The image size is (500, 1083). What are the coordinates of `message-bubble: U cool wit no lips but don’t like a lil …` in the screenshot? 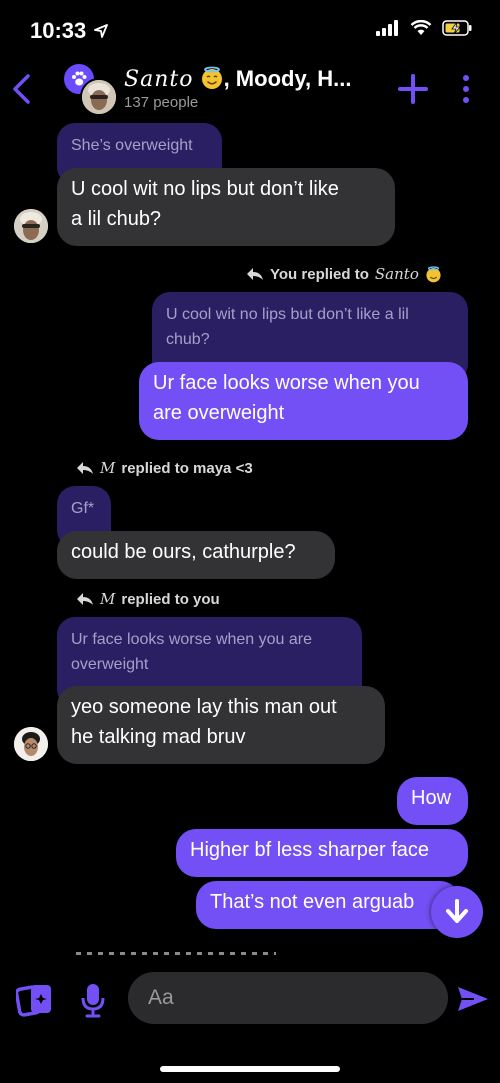 It's located at (226, 207).